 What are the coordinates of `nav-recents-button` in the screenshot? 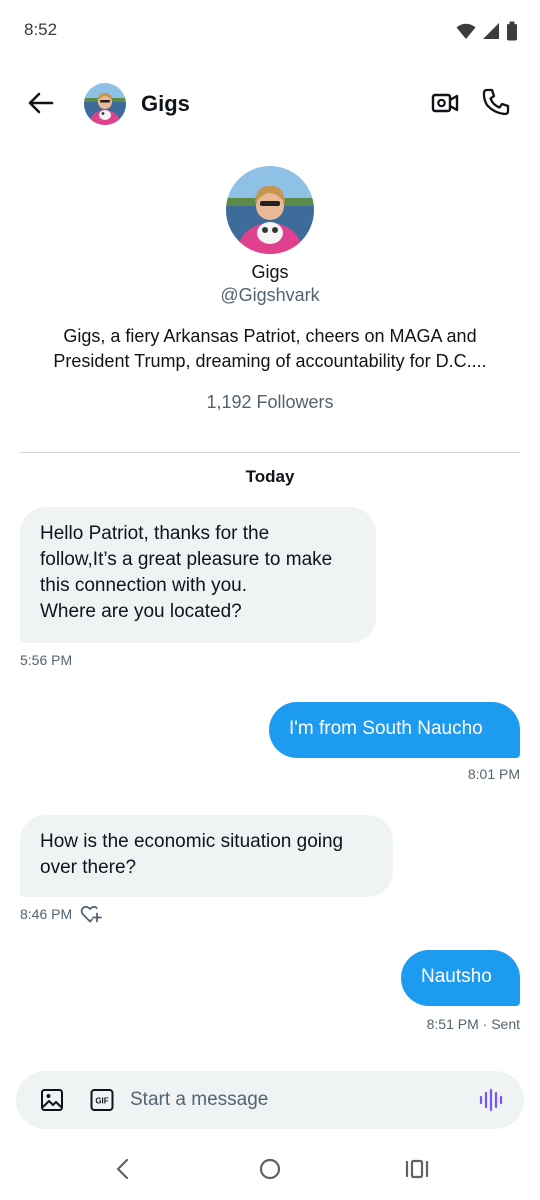 It's located at (417, 1169).